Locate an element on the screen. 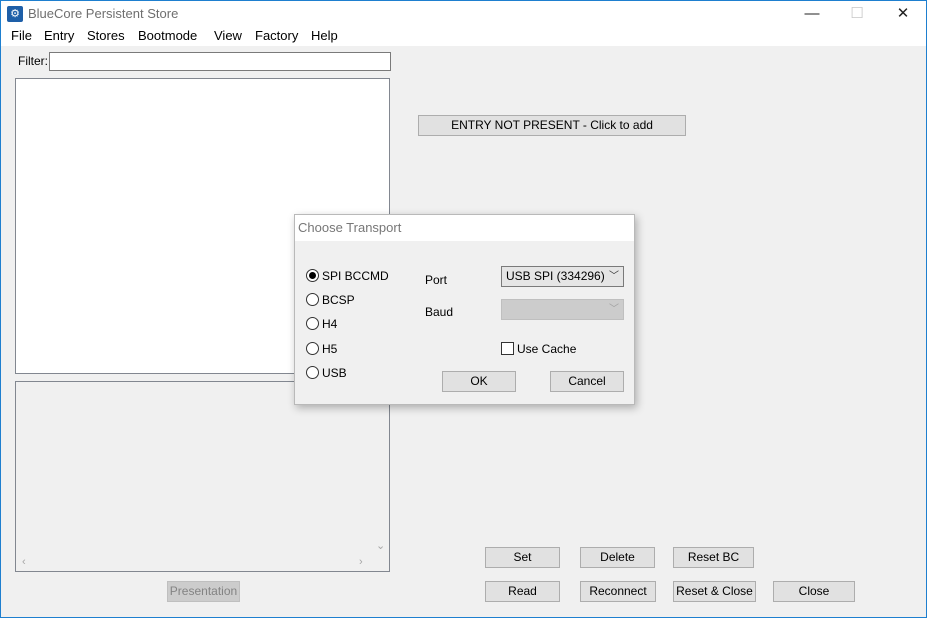 The height and width of the screenshot is (618, 927). port-select: USB SPI (334296) ﹀ is located at coordinates (562, 276).